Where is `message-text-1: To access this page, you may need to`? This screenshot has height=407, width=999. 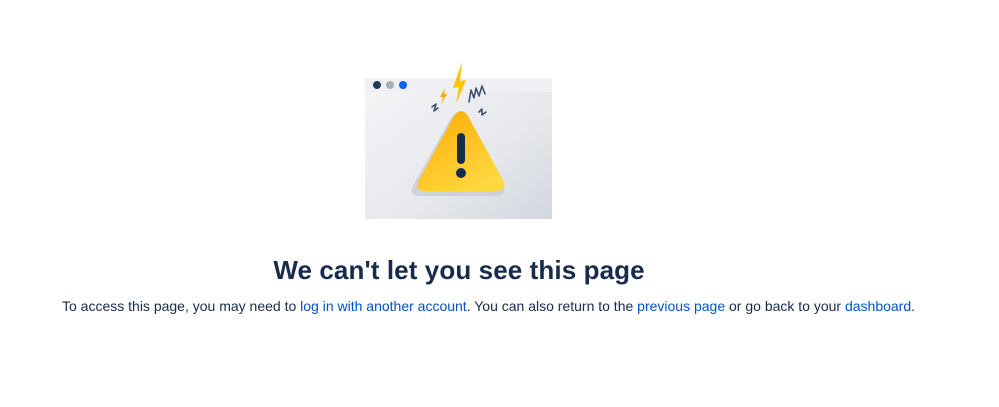 message-text-1: To access this page, you may need to is located at coordinates (181, 306).